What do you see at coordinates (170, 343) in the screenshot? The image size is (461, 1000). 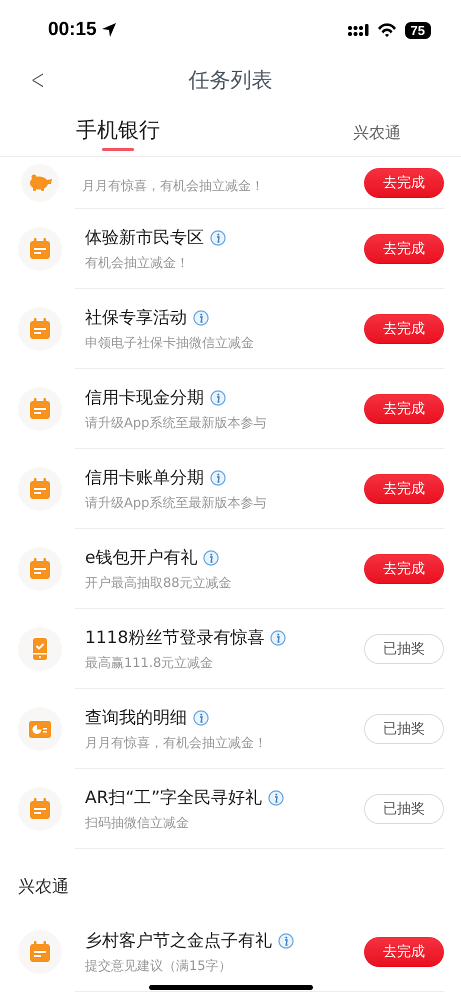 I see `task-description: 申领电子社保卡抽微信立减金` at bounding box center [170, 343].